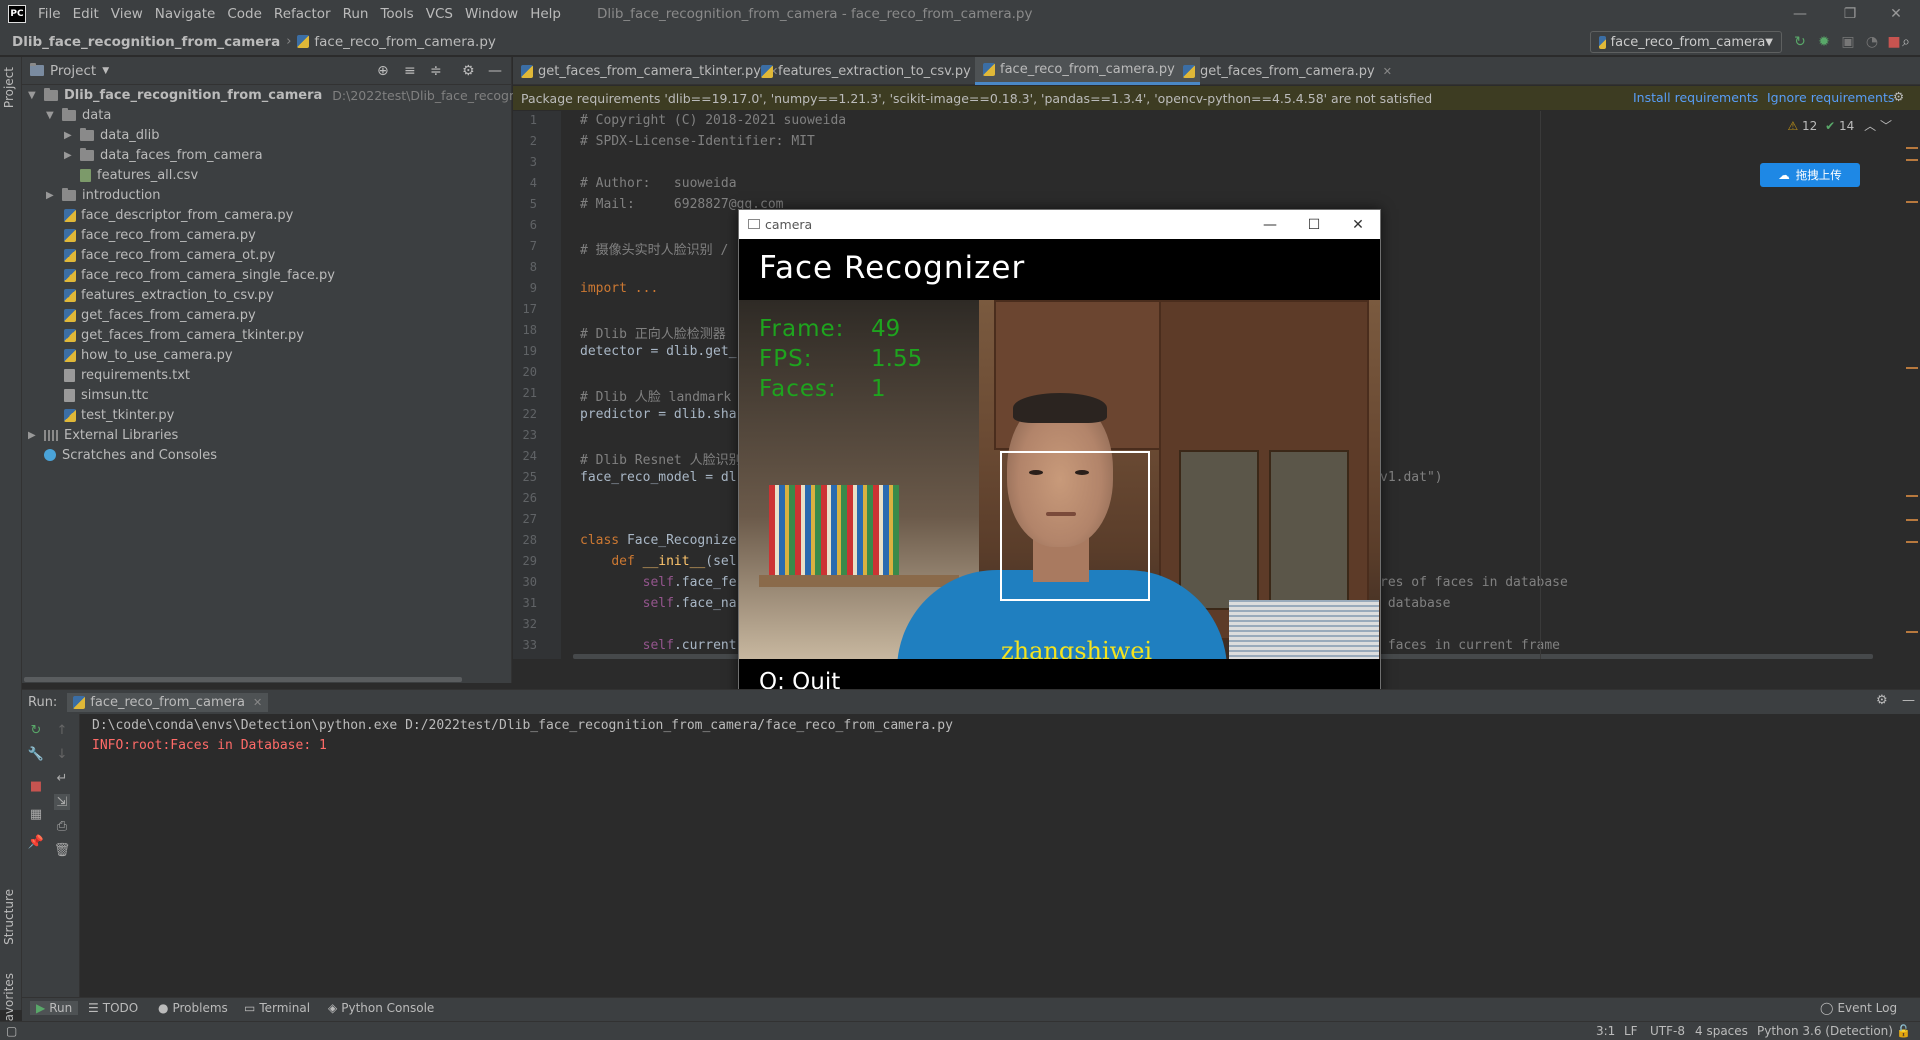 Image resolution: width=1920 pixels, height=1040 pixels. Describe the element at coordinates (649, 71) in the screenshot. I see `tab-get-faces-tkinter: get_faces_from_camera_tkinter.py ✕` at that location.